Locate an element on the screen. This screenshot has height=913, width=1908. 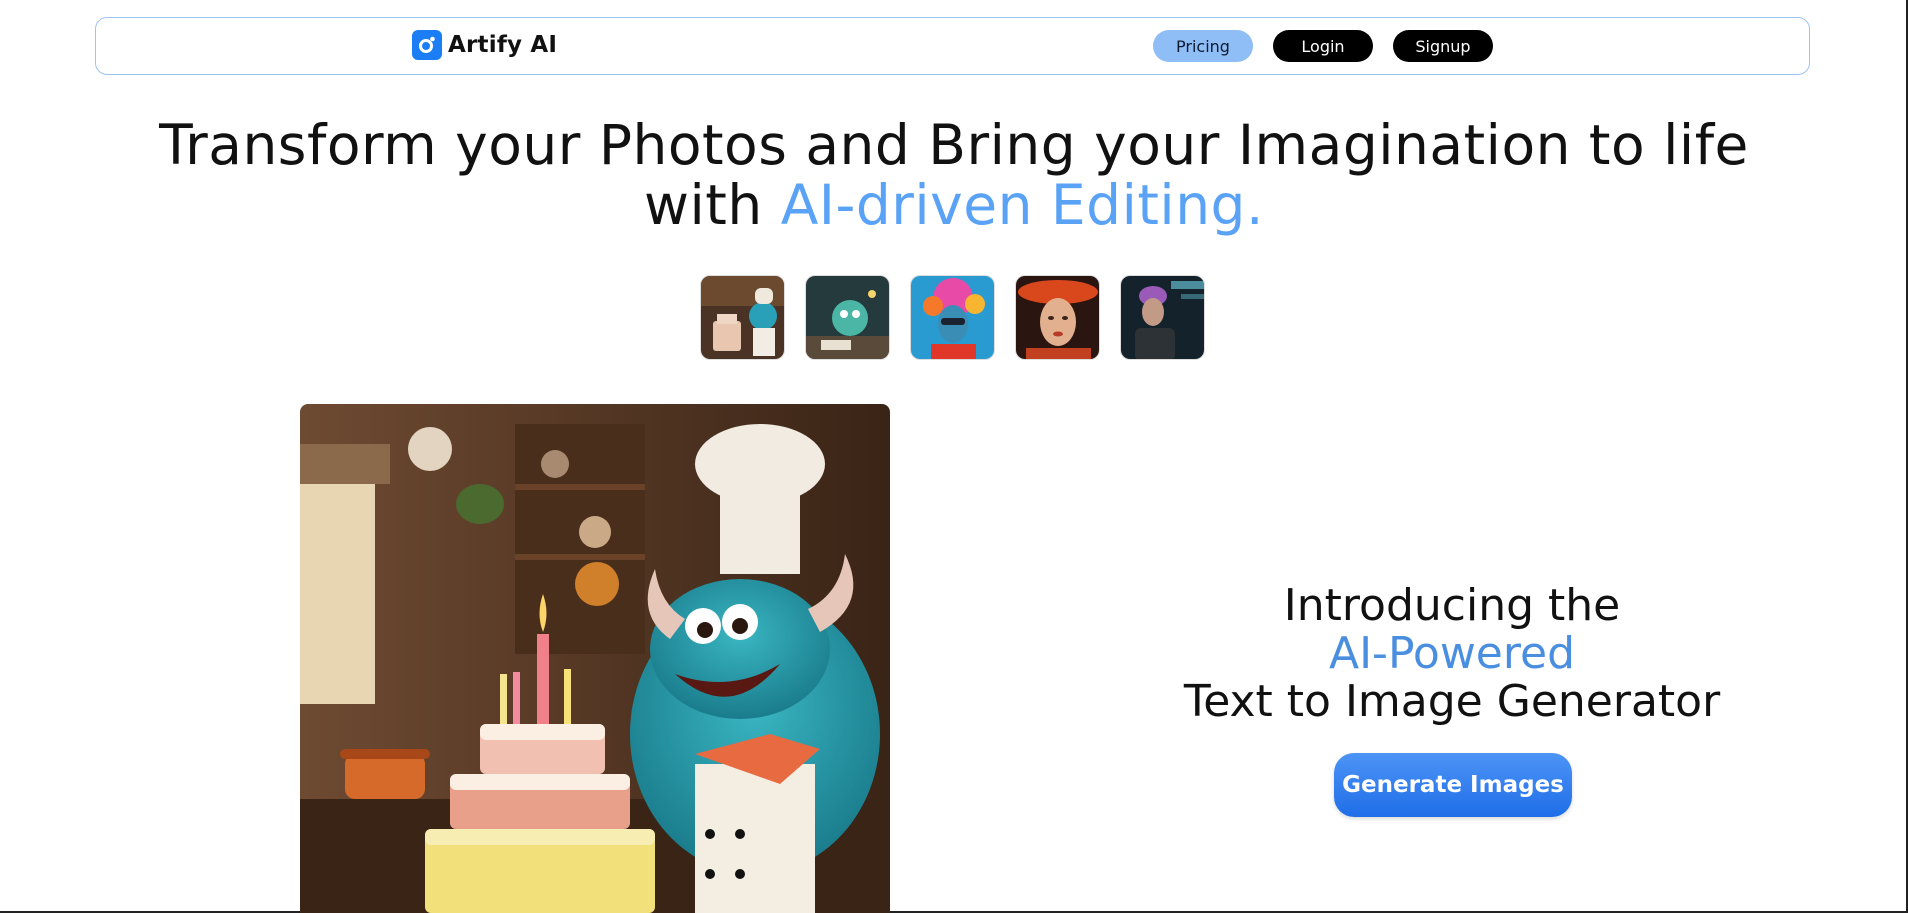
colorful-clown-woman-thumbnail is located at coordinates (952, 317).